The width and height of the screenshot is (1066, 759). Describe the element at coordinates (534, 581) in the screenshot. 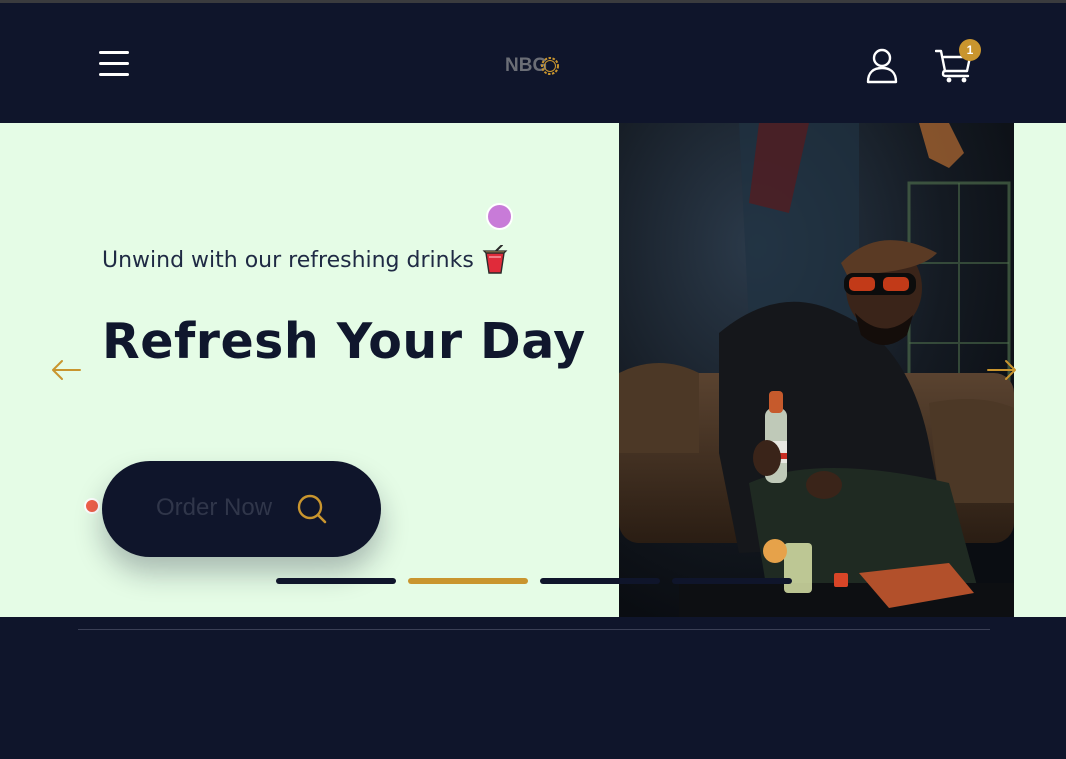

I see `carousel-indicators` at that location.